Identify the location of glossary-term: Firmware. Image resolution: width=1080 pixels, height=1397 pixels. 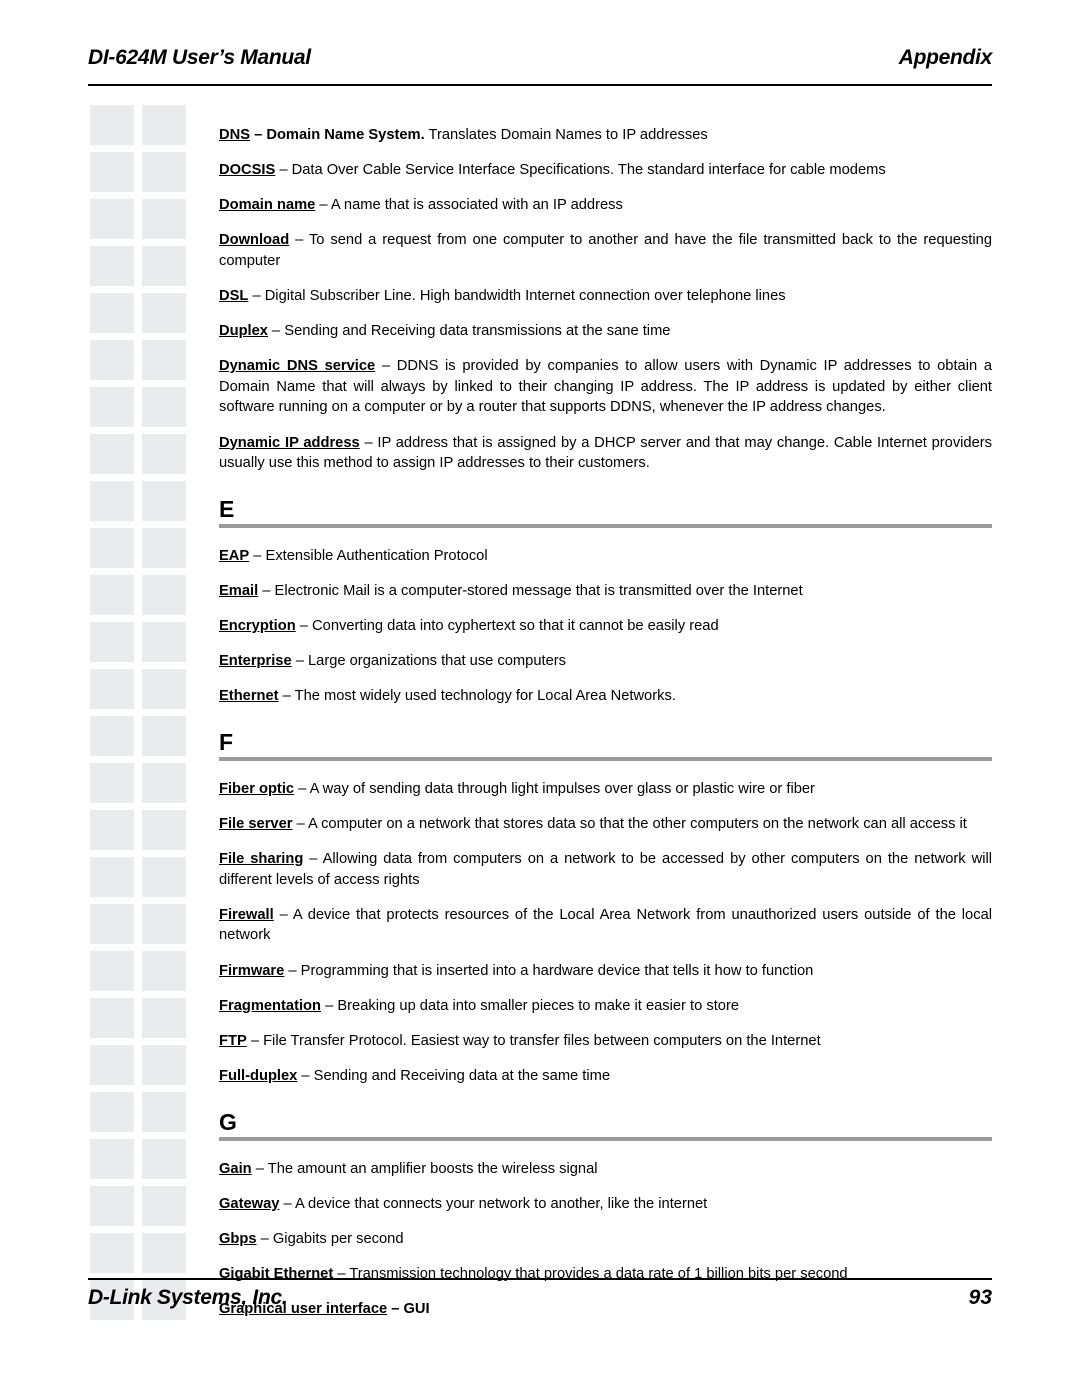
(252, 970).